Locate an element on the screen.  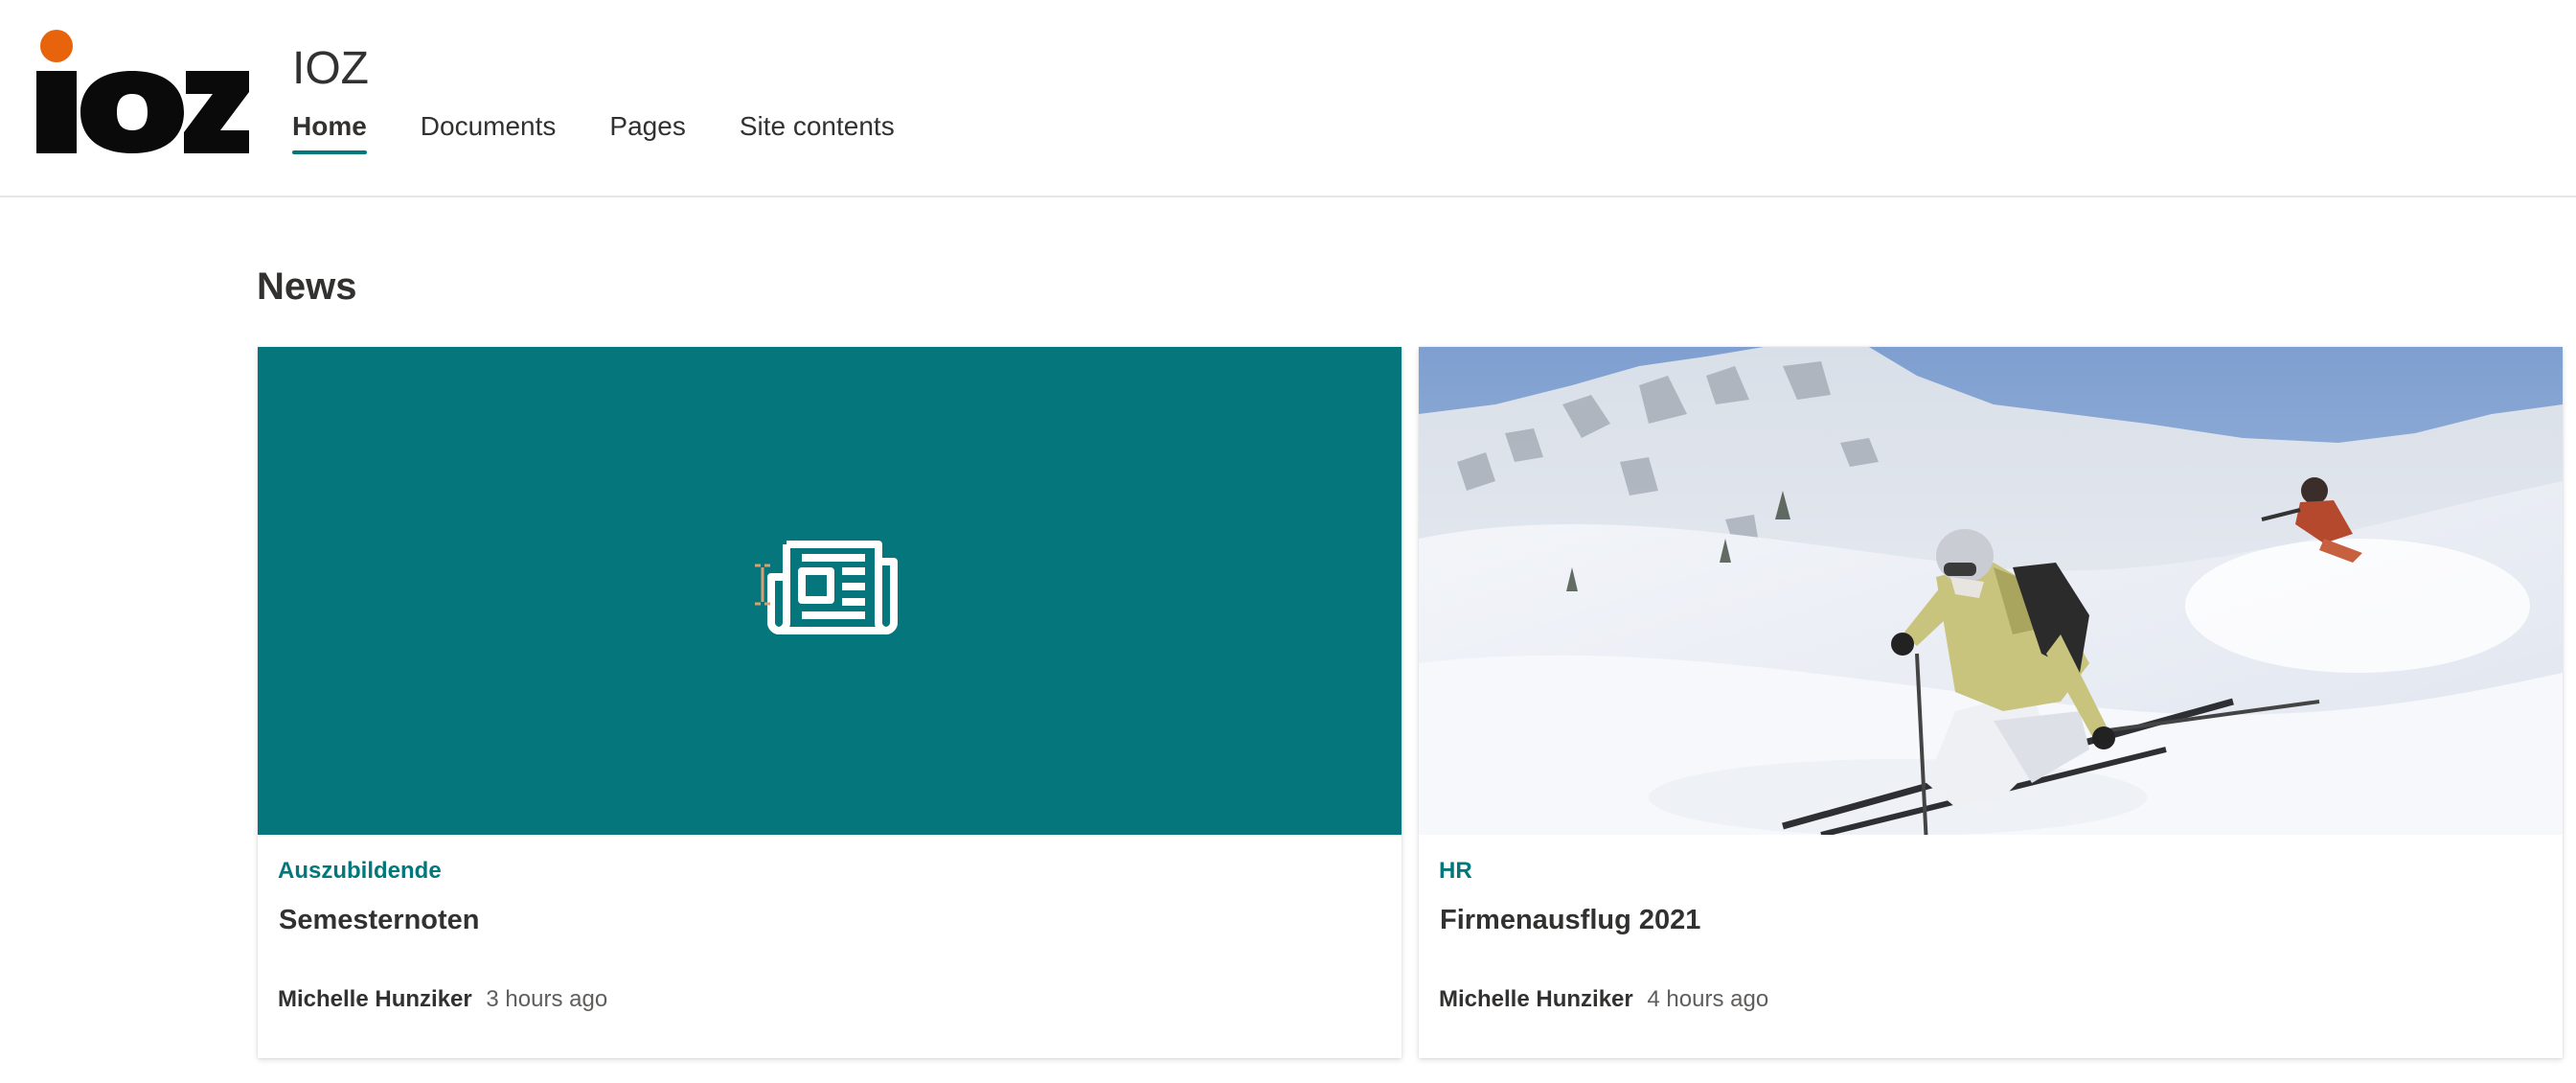
nav-site-contents: Site contents is located at coordinates (817, 134).